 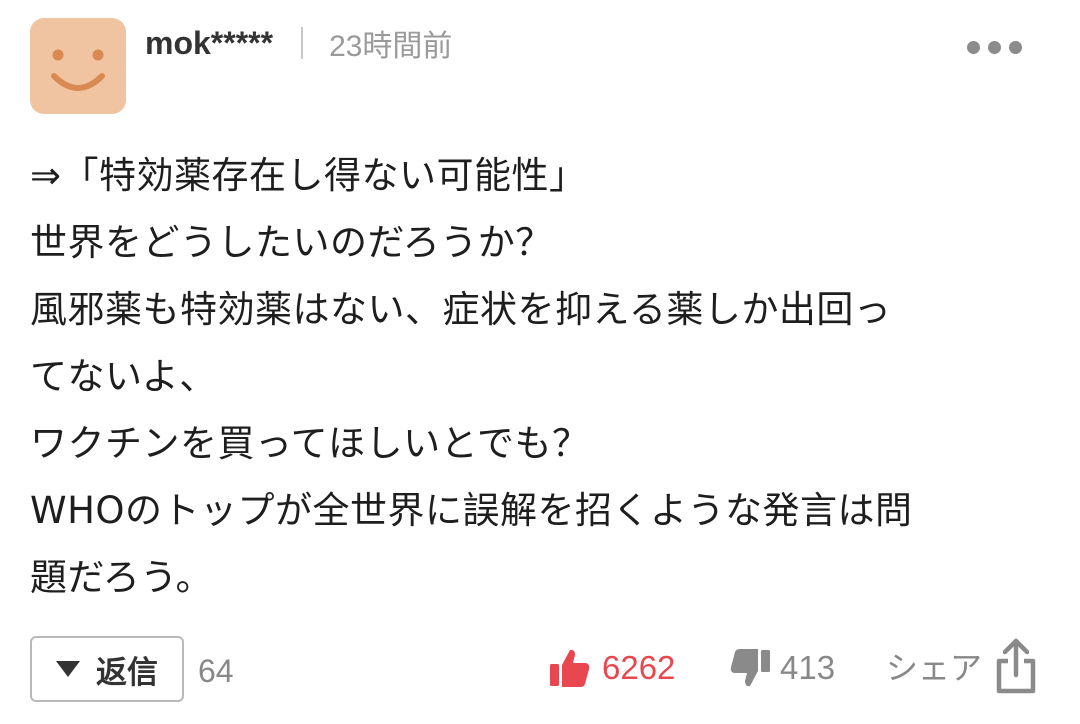 I want to click on header-divider, so click(x=302, y=43).